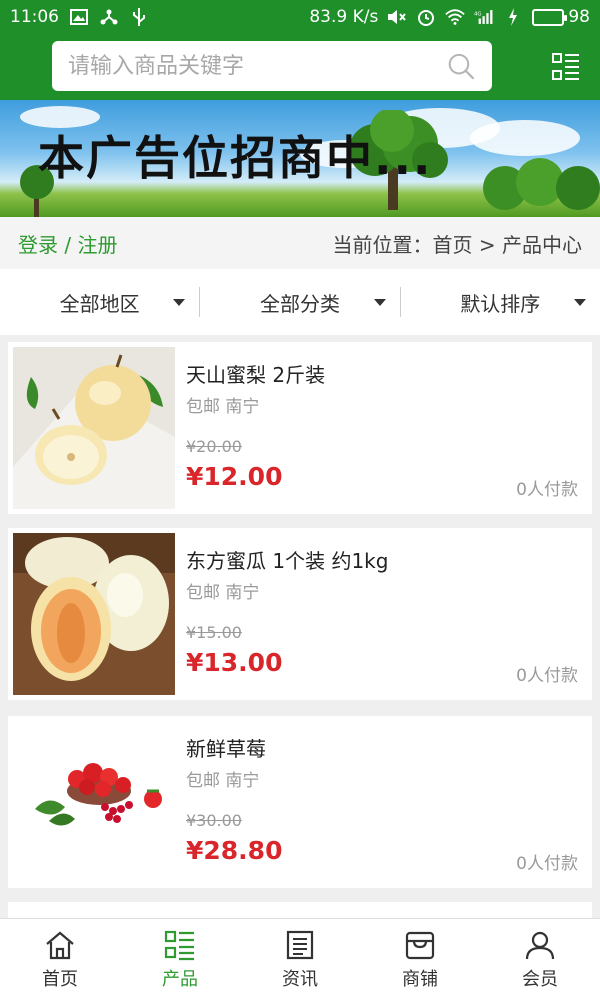 The height and width of the screenshot is (1000, 600). I want to click on filter-category: 全部分类, so click(299, 302).